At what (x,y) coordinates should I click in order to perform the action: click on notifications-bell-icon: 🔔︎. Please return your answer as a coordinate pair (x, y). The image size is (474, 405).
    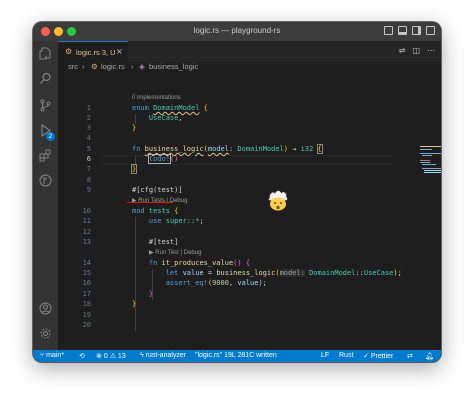
    Looking at the image, I should click on (429, 356).